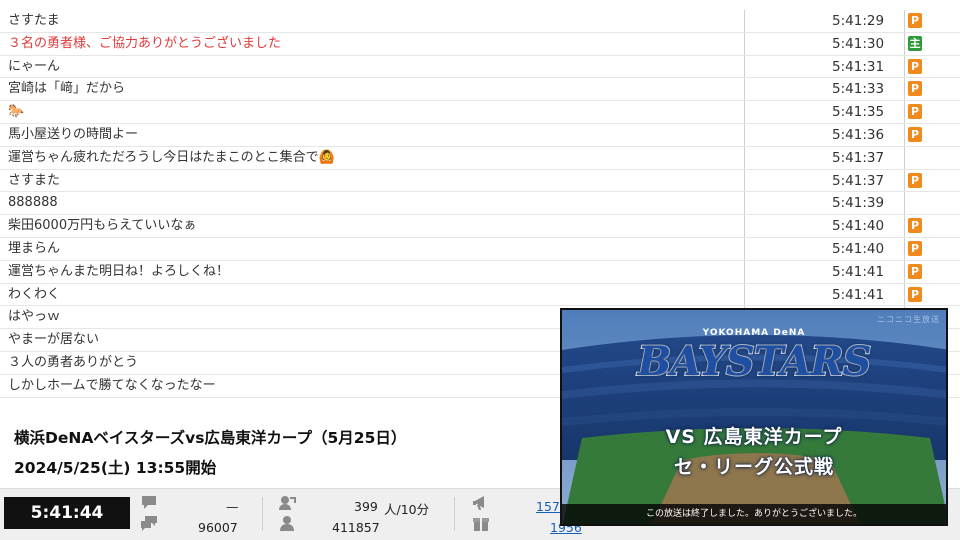 This screenshot has width=960, height=540. Describe the element at coordinates (481, 523) in the screenshot. I see `gift-icon` at that location.